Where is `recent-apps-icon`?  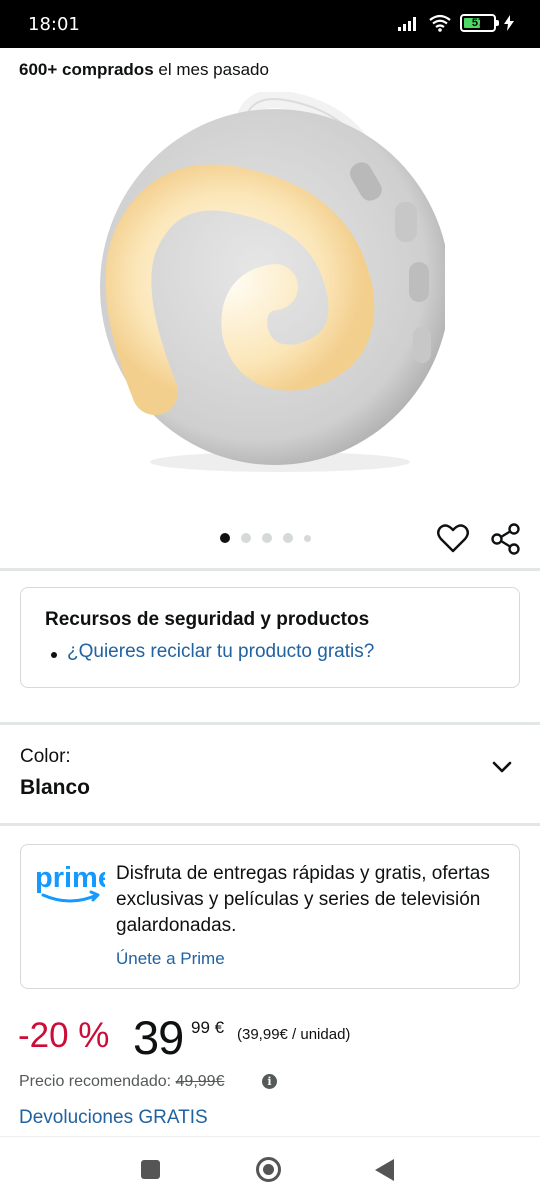 recent-apps-icon is located at coordinates (150, 1169).